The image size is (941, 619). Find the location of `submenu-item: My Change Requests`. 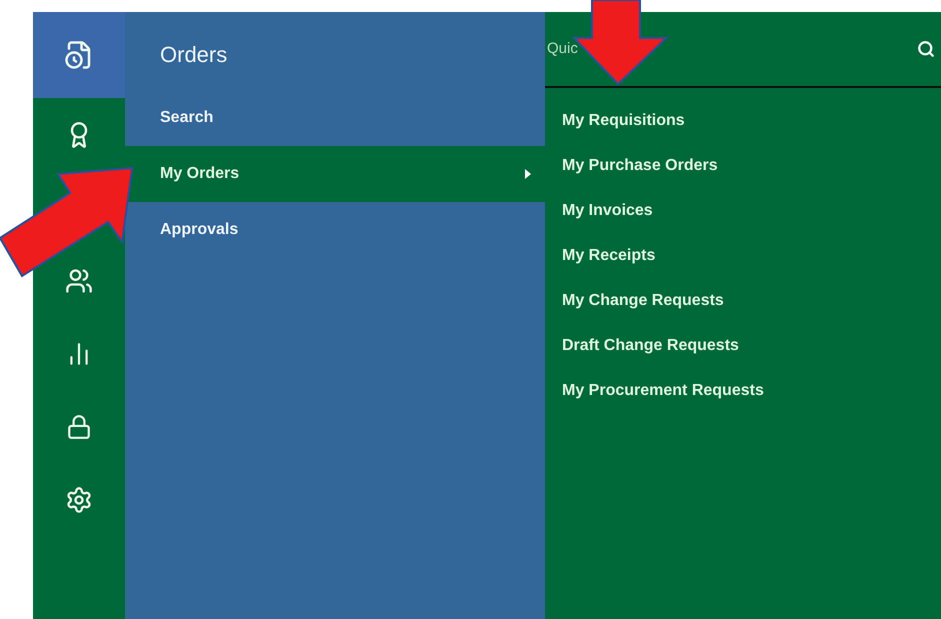

submenu-item: My Change Requests is located at coordinates (743, 300).